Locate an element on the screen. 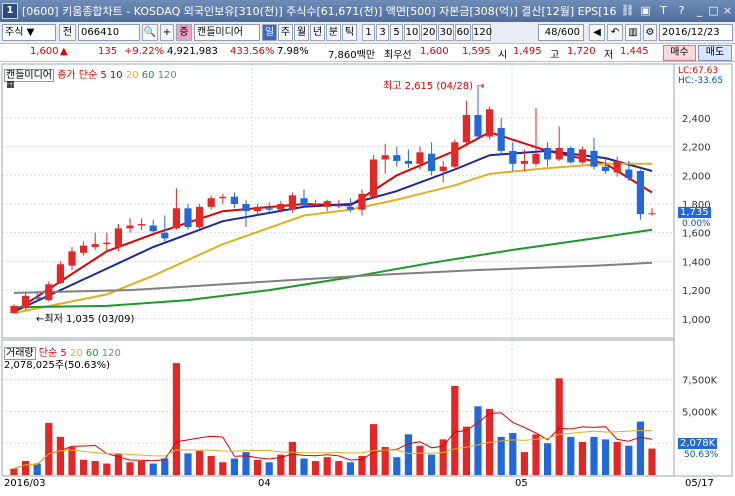 This screenshot has width=735, height=496. link-icon: ⛓ is located at coordinates (627, 10).